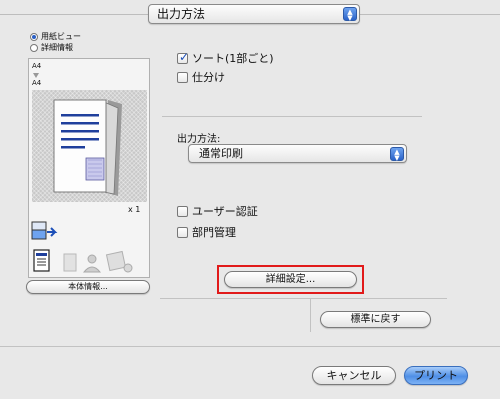  I want to click on paper-size-from: A4, so click(37, 66).